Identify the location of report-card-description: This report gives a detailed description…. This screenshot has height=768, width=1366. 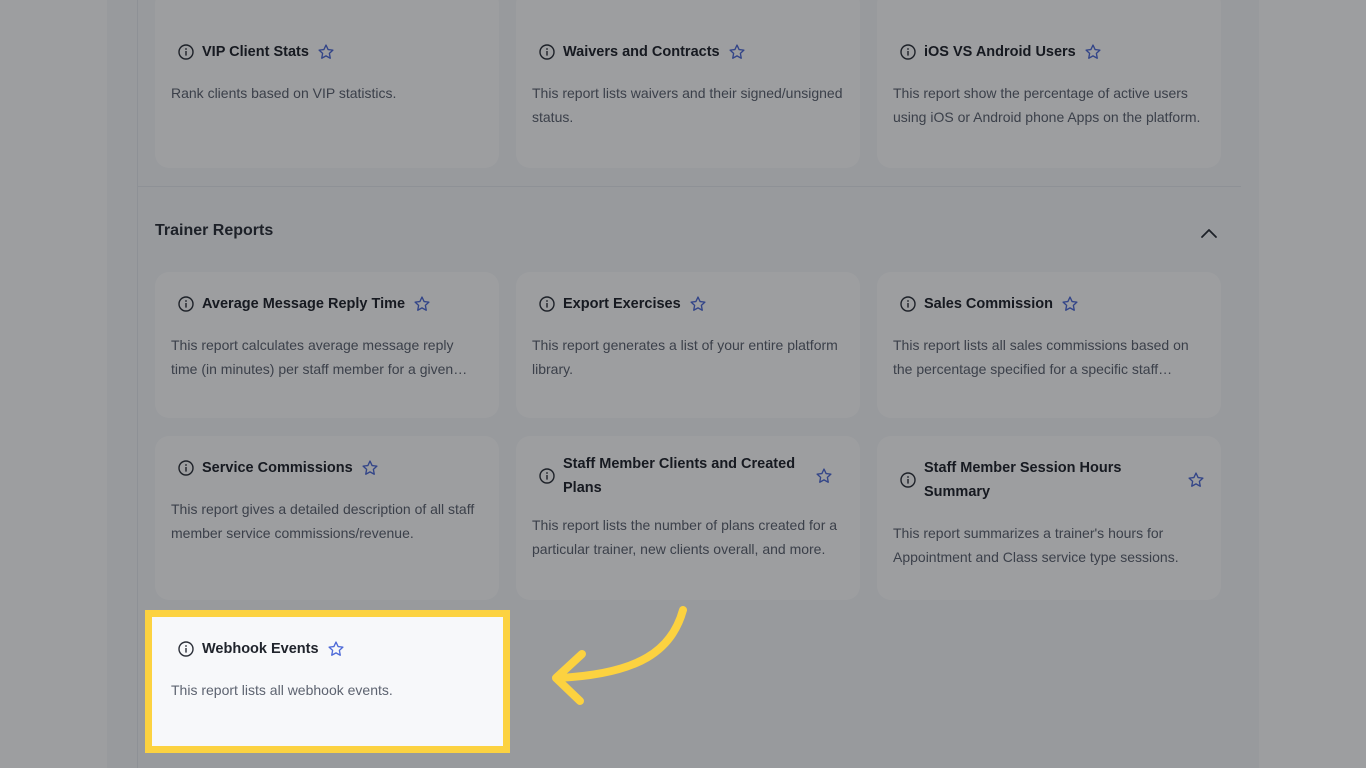
(323, 521).